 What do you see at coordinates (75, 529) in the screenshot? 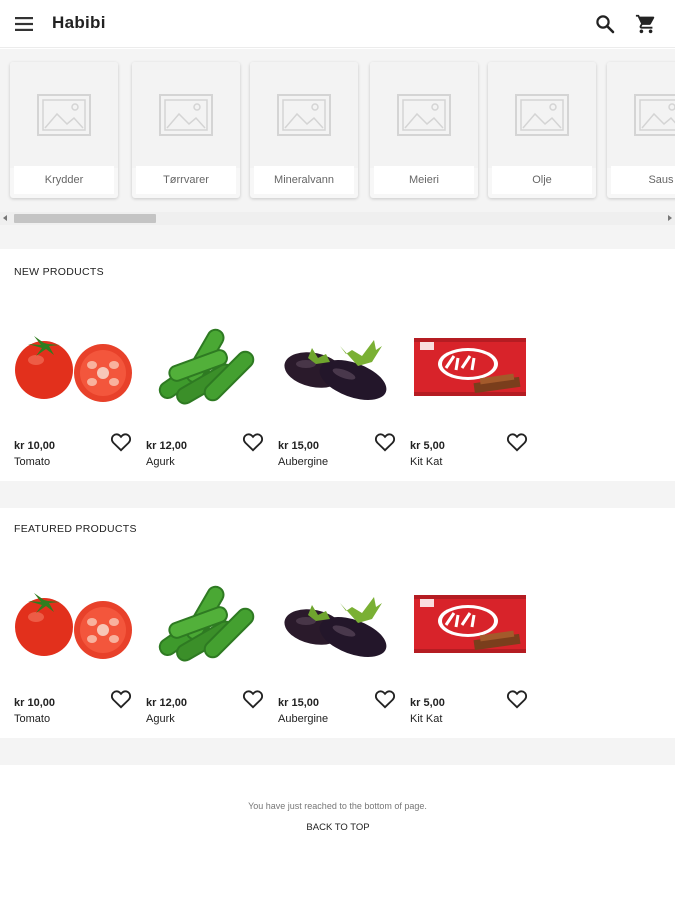
I see `section-title: FEATURED PRODUCTS` at bounding box center [75, 529].